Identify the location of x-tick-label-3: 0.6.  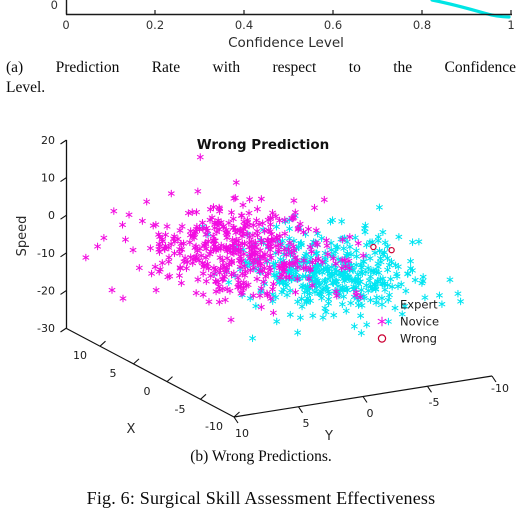
(333, 25).